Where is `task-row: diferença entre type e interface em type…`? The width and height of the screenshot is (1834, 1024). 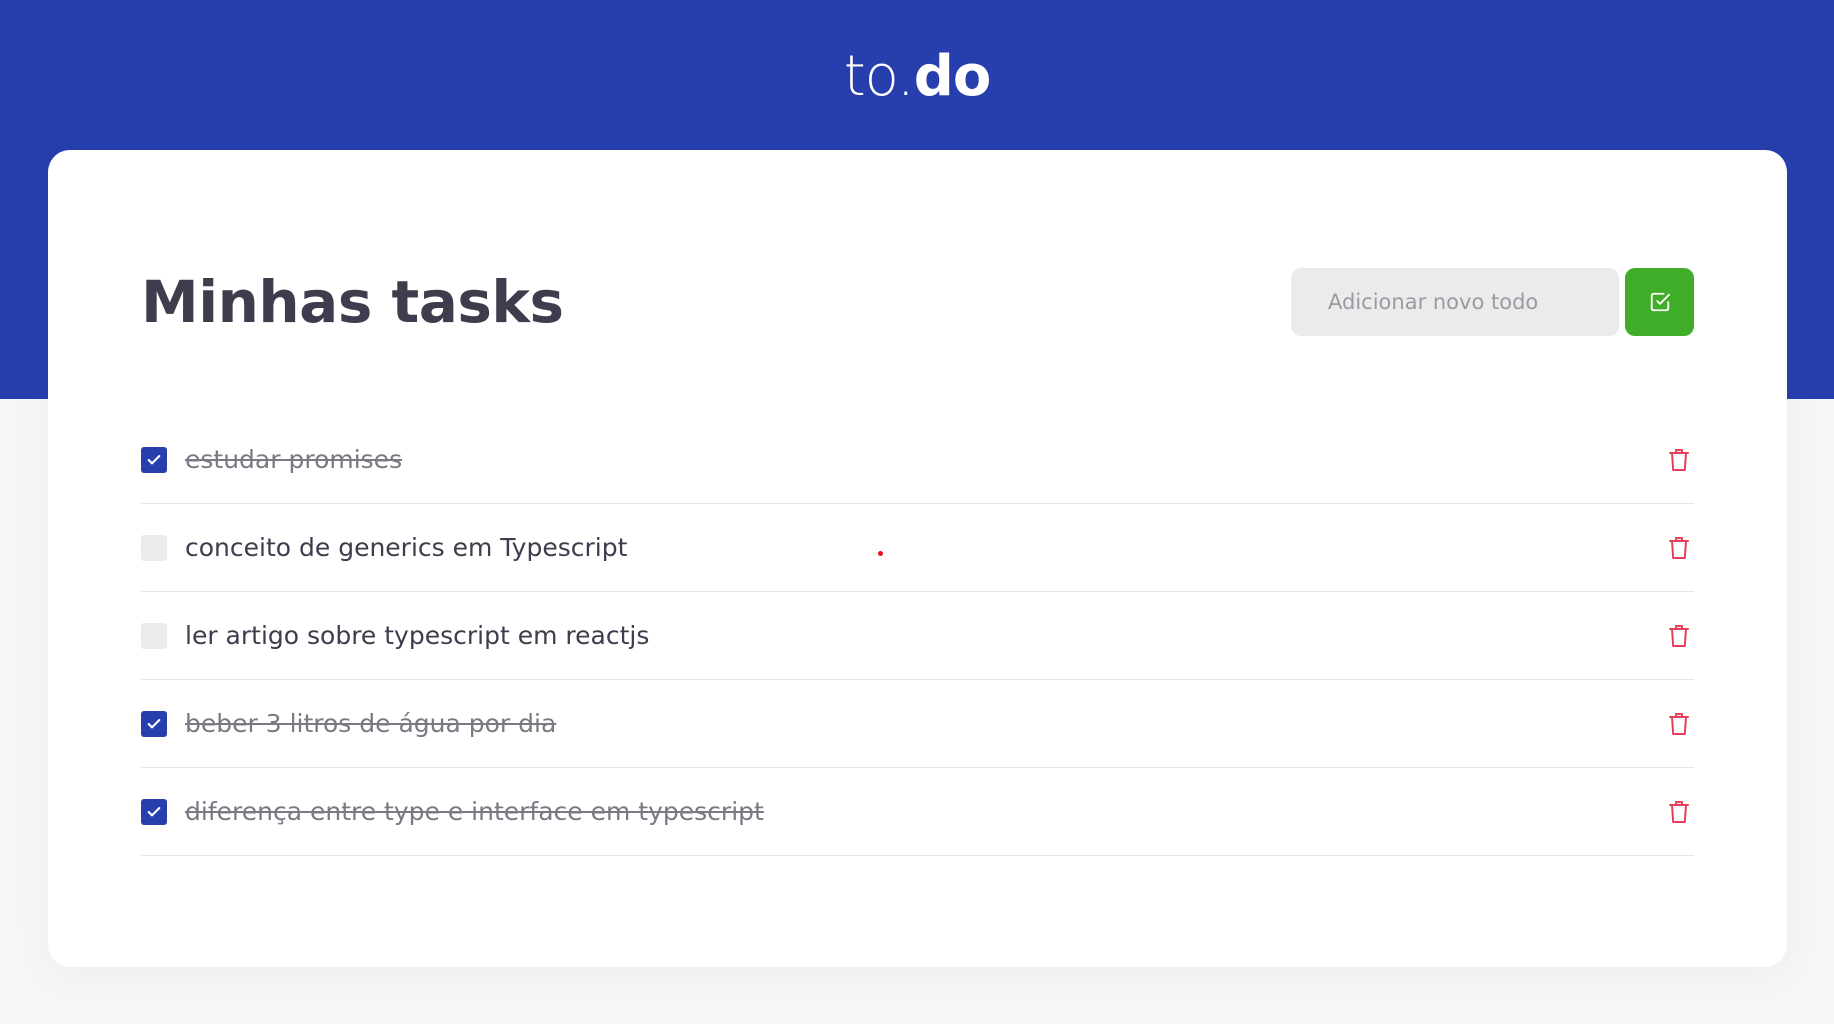 task-row: diferença entre type e interface em type… is located at coordinates (917, 812).